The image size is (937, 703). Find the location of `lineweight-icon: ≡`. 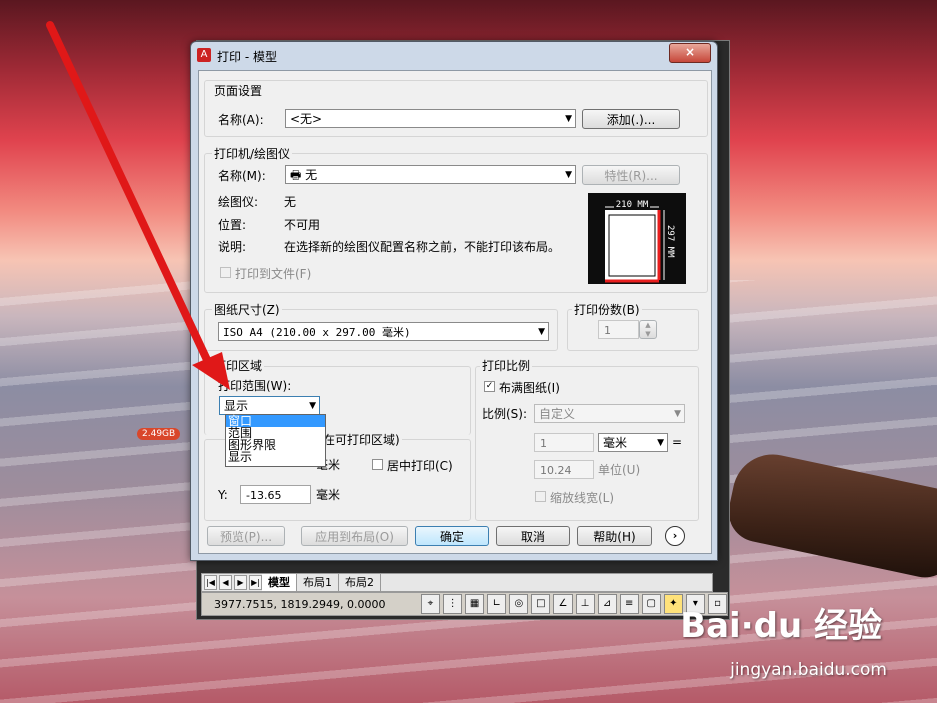

lineweight-icon: ≡ is located at coordinates (629, 604).